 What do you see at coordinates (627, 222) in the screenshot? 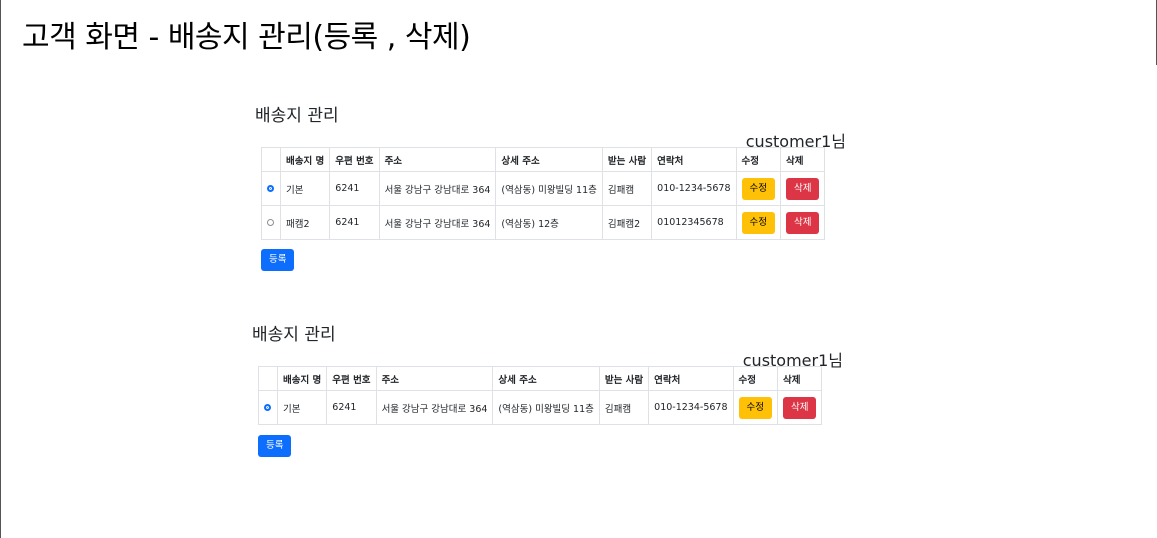
I see `cell-receiver: 김패캠2` at bounding box center [627, 222].